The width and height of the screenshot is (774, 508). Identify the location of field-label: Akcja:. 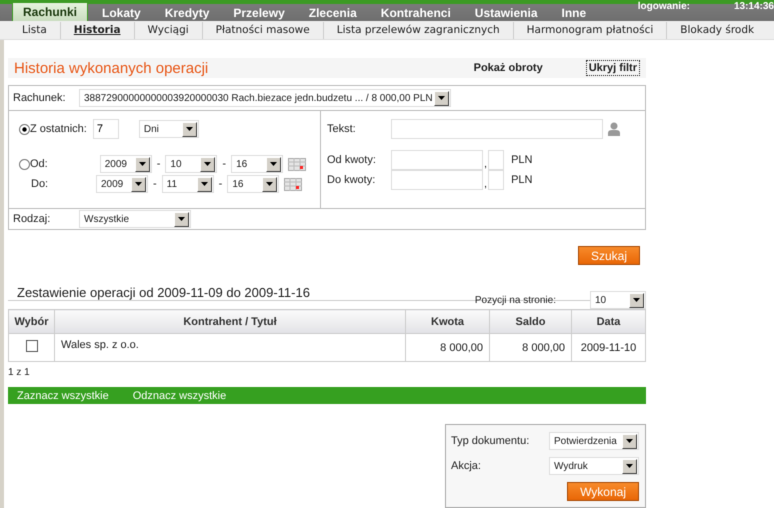
(466, 466).